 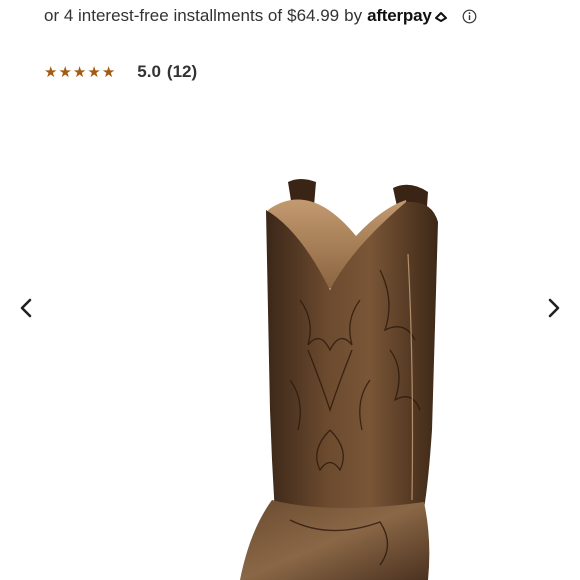 I want to click on boot-foot, so click(x=335, y=540).